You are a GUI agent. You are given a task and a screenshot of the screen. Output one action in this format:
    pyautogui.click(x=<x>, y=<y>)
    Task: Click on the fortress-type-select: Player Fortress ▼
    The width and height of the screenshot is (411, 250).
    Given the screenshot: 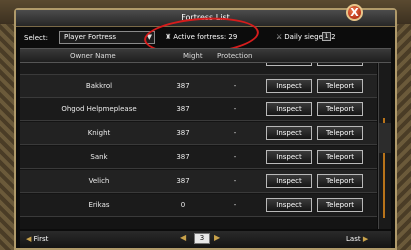 What is the action you would take?
    pyautogui.click(x=107, y=37)
    